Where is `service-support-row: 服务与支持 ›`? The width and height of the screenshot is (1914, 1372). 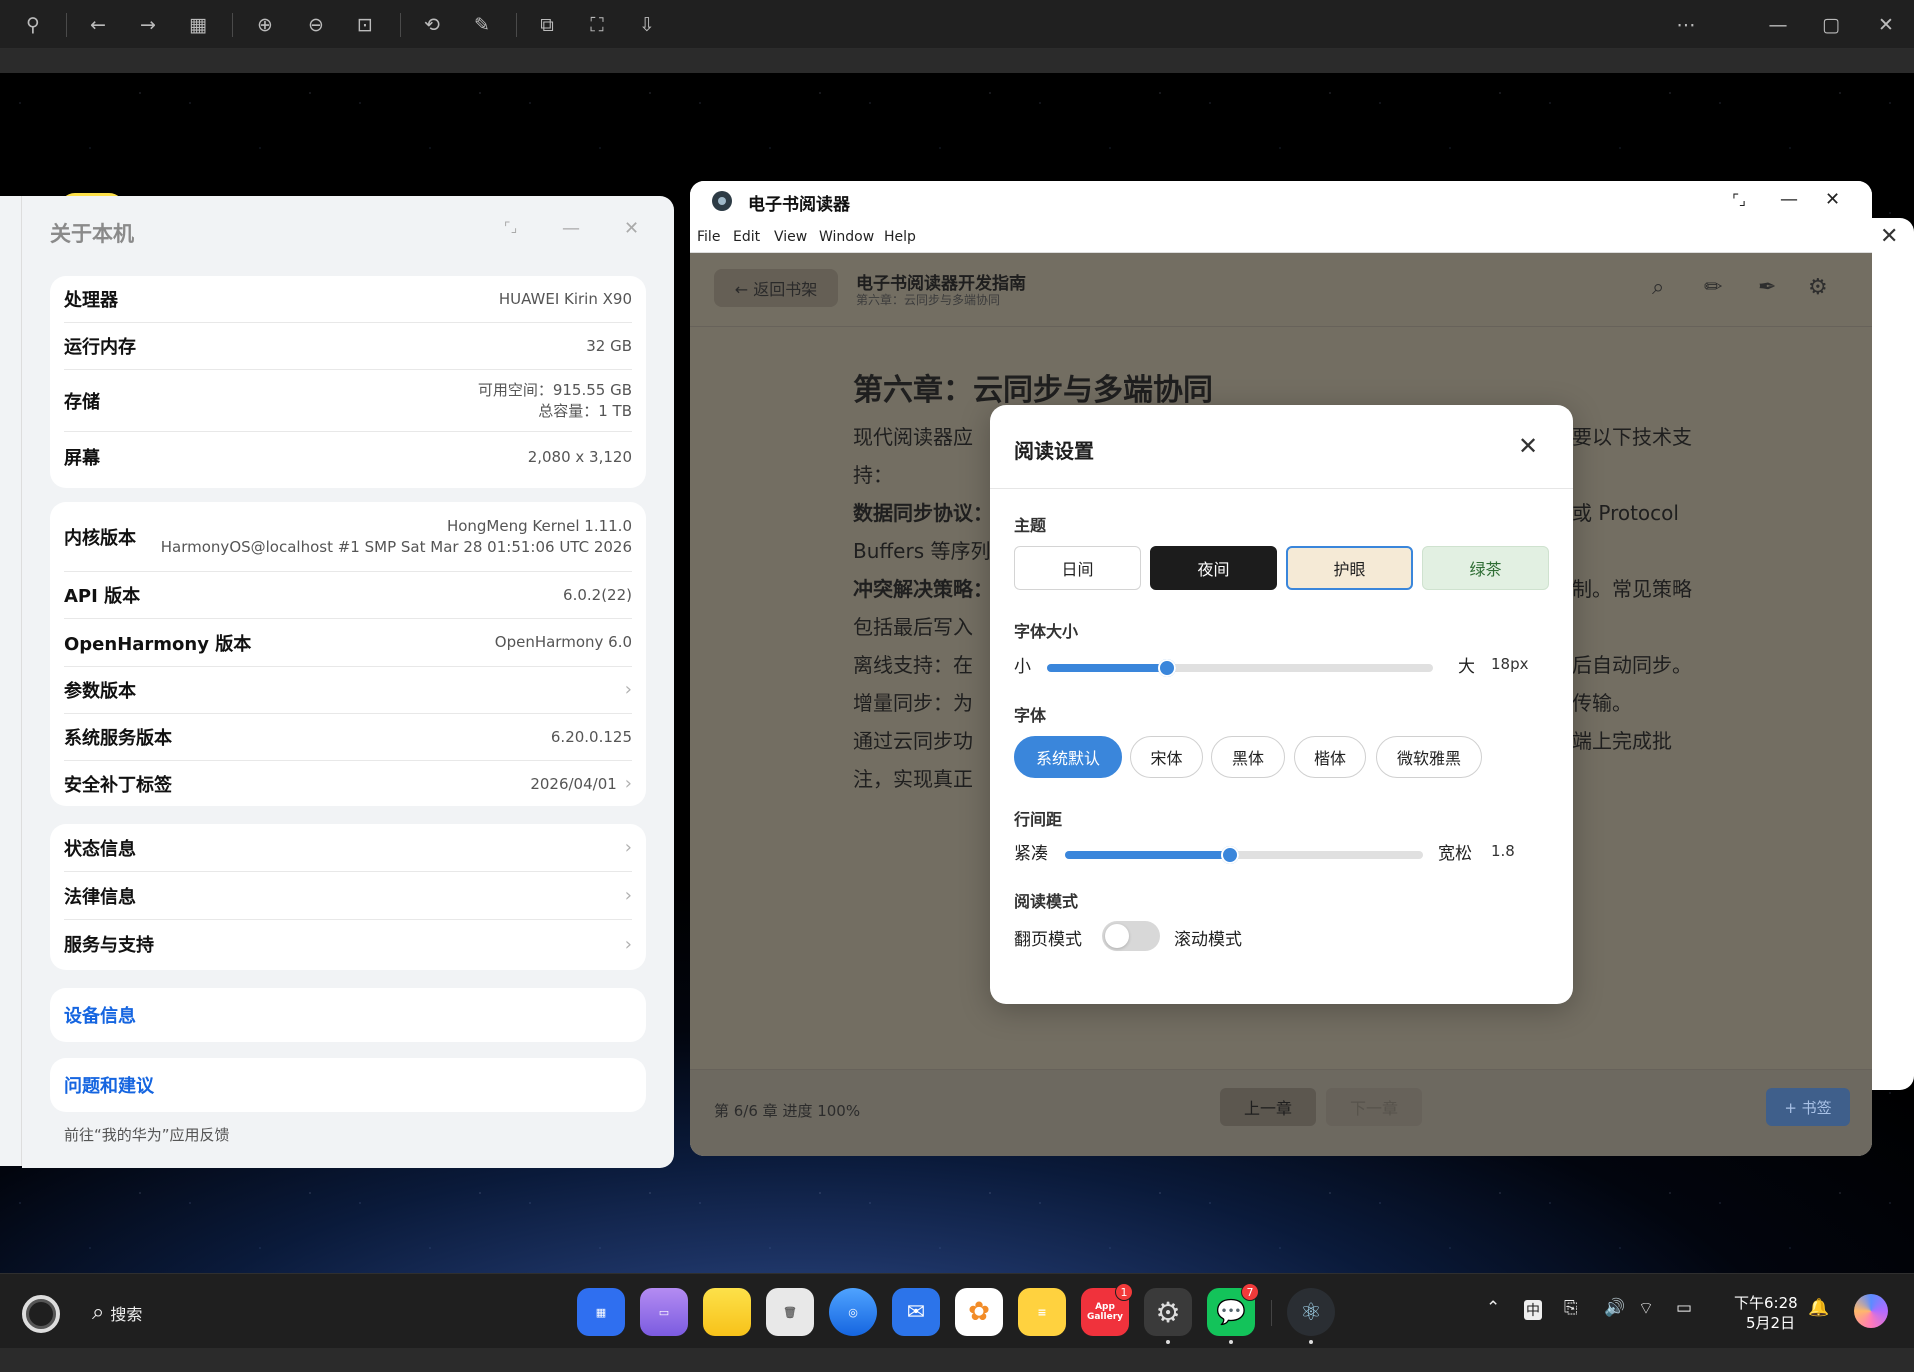 service-support-row: 服务与支持 › is located at coordinates (348, 944).